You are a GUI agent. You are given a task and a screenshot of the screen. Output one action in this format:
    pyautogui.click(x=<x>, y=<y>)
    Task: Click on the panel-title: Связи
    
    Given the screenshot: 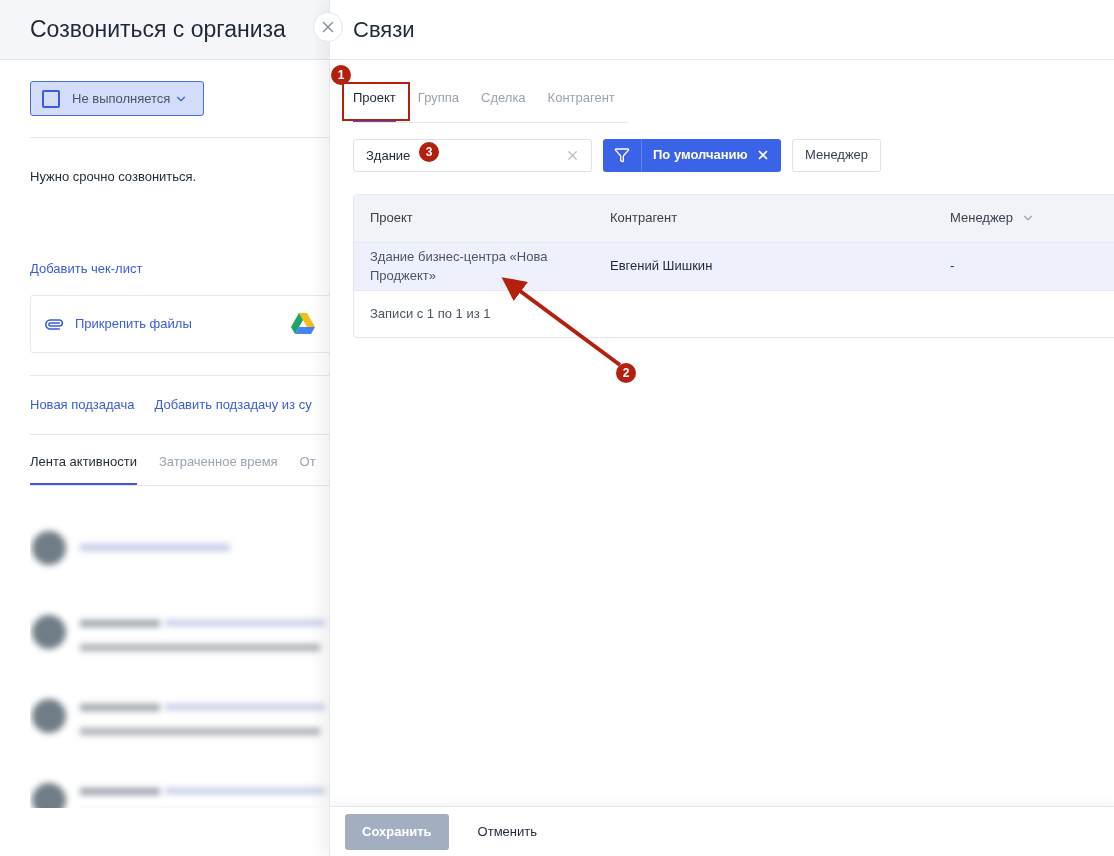 What is the action you would take?
    pyautogui.click(x=384, y=30)
    